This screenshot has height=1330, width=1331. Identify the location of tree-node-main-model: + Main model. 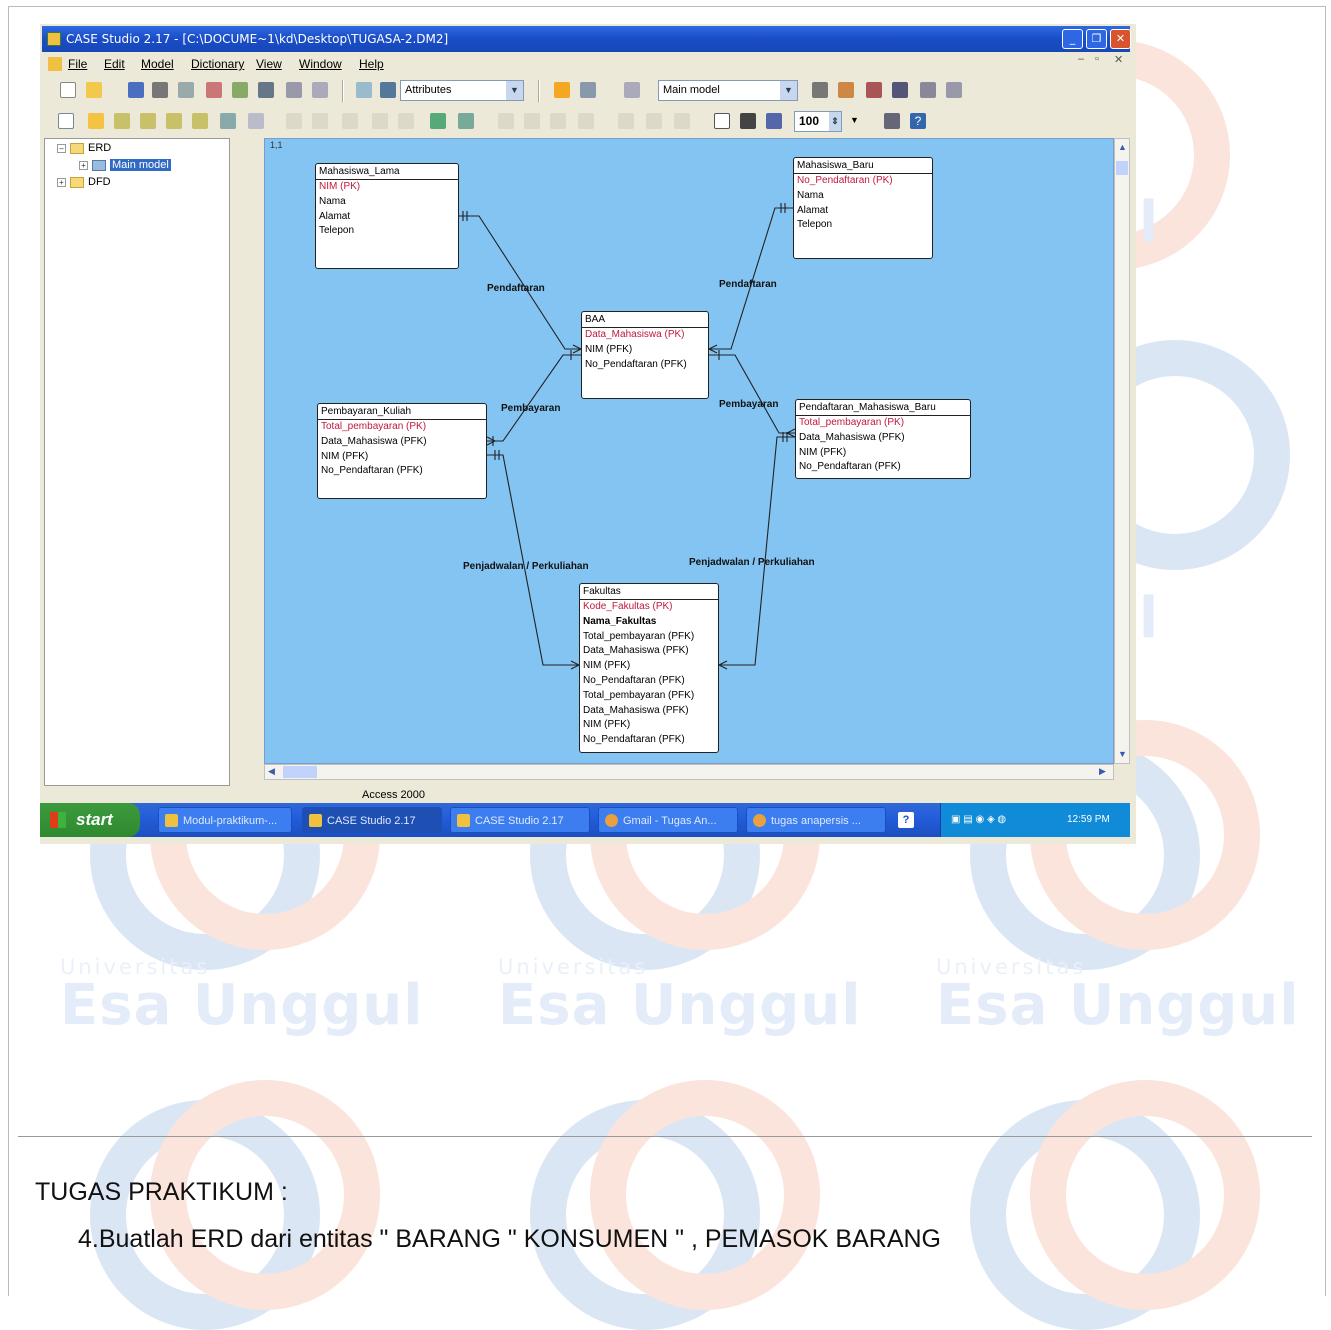
(125, 165).